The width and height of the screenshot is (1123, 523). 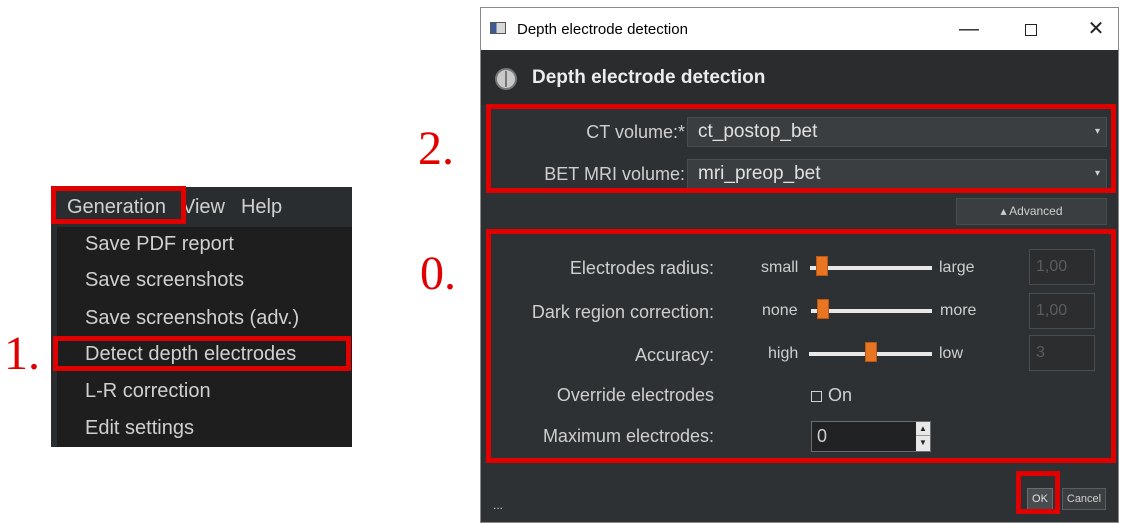 I want to click on dark-min-label: none, so click(x=780, y=310).